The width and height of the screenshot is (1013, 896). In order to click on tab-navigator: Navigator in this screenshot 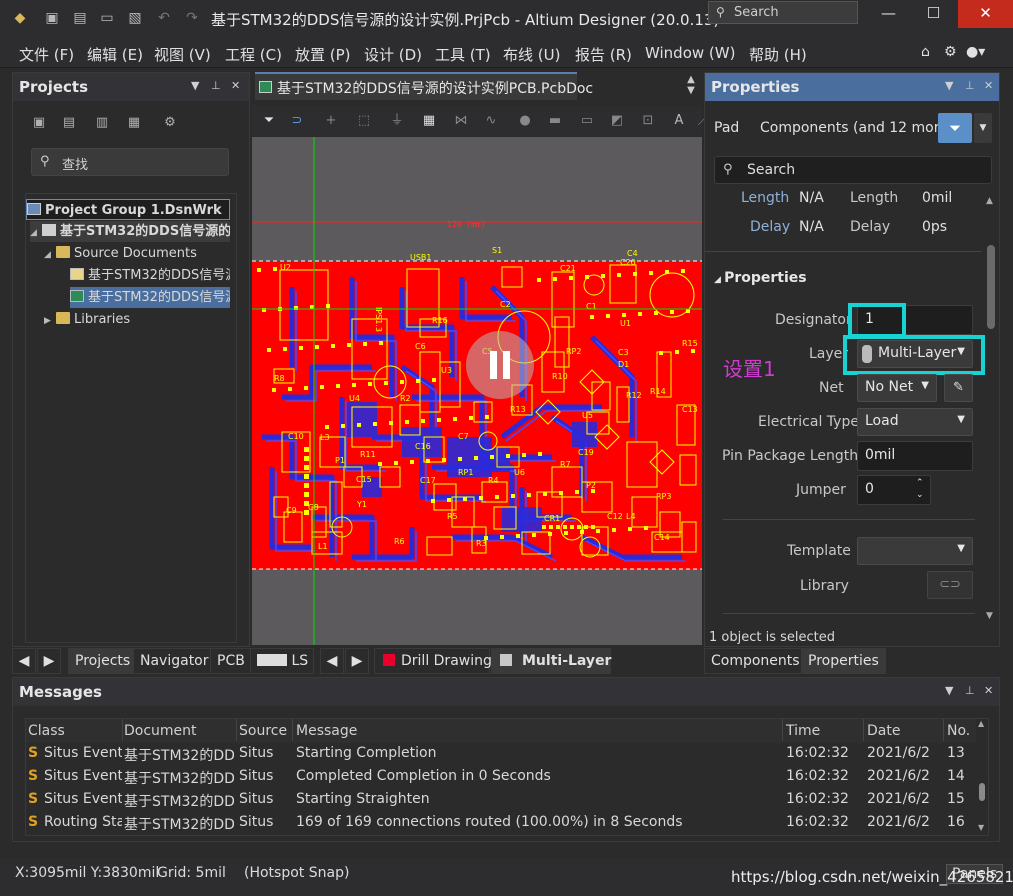, I will do `click(174, 661)`.